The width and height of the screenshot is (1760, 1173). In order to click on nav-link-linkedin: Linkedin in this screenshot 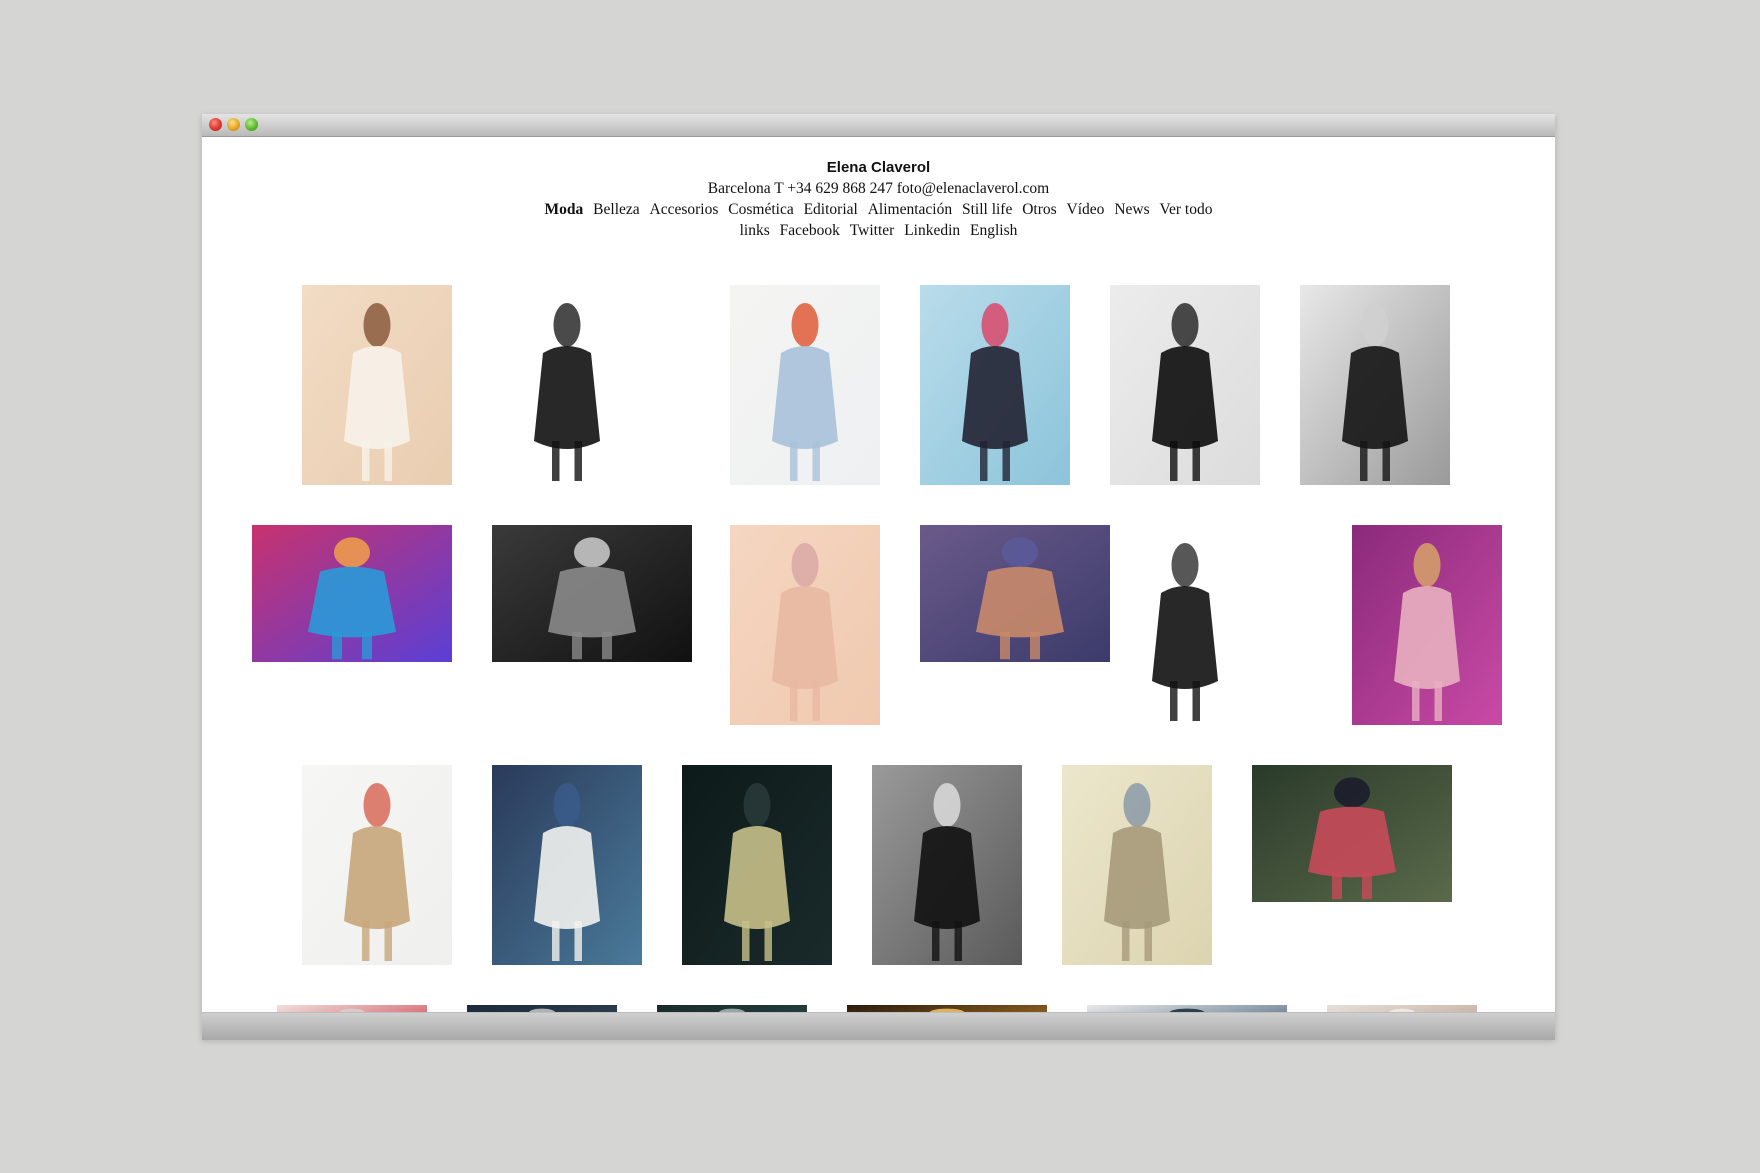, I will do `click(932, 230)`.